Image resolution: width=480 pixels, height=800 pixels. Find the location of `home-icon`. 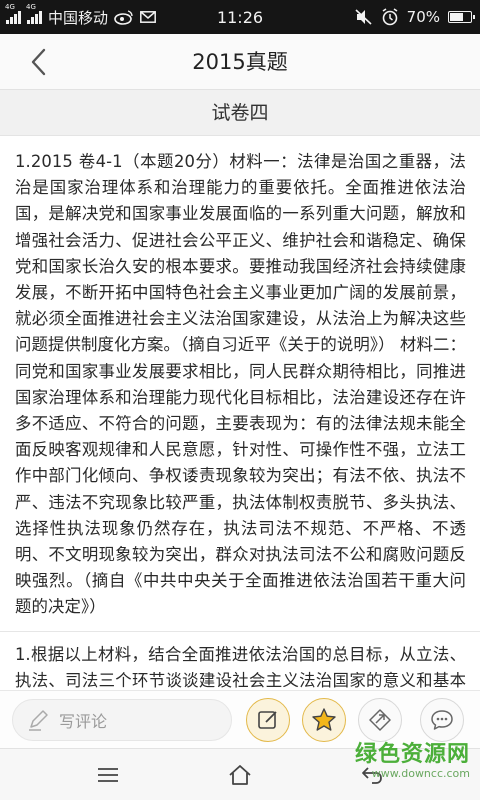

home-icon is located at coordinates (240, 775).